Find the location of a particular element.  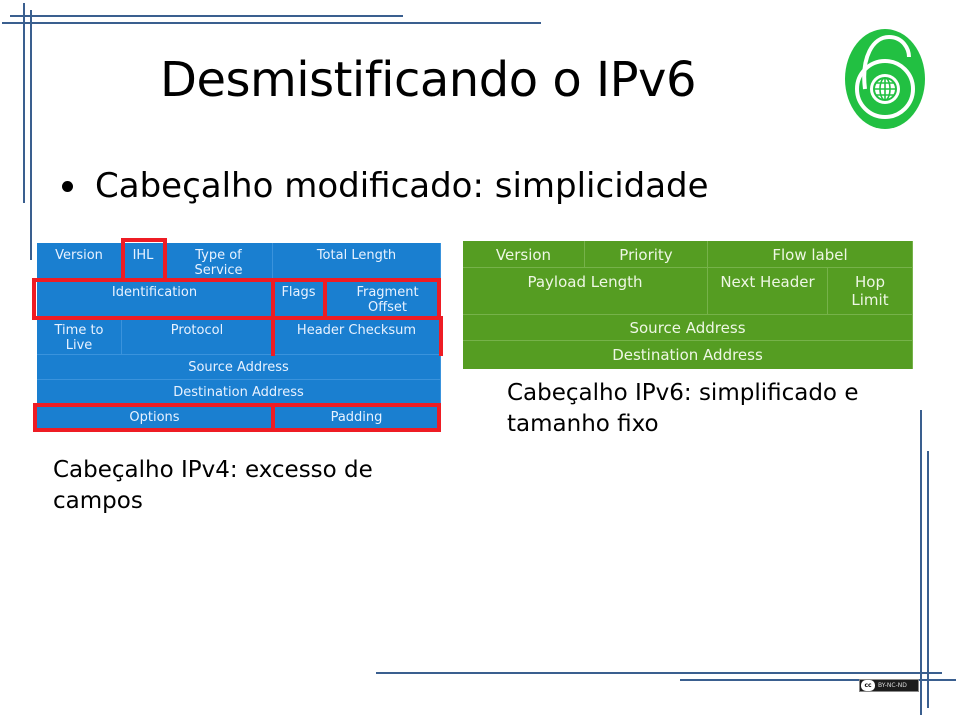

license-badge: cc BY-NC-ND is located at coordinates (889, 685).